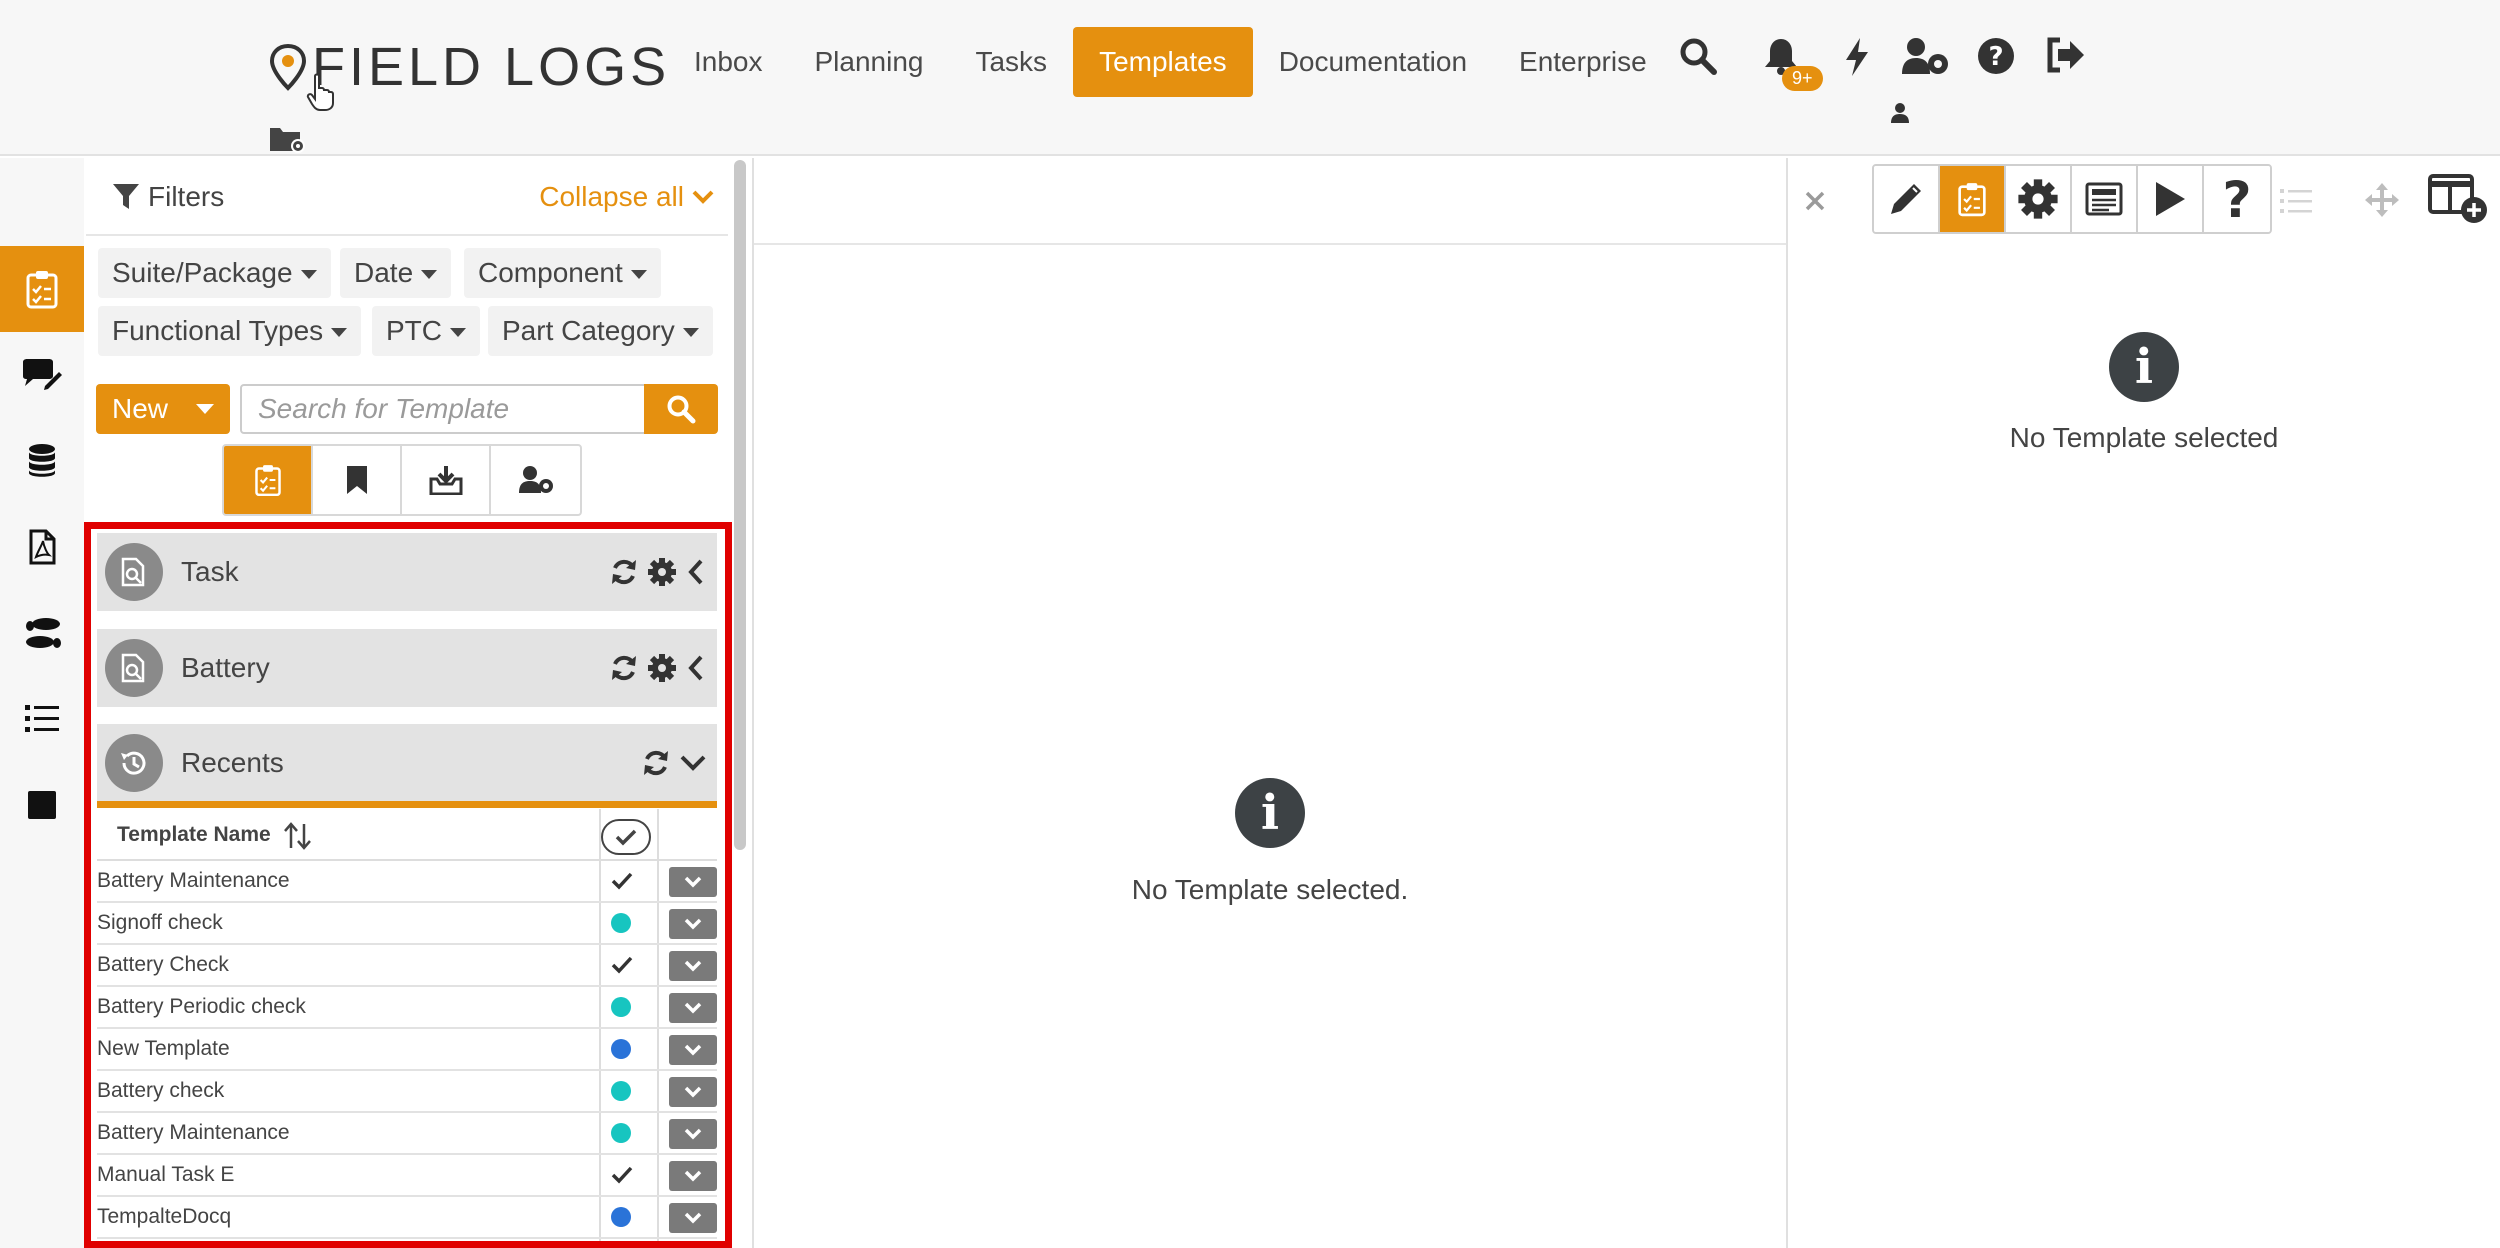 This screenshot has width=2500, height=1248. Describe the element at coordinates (728, 62) in the screenshot. I see `nav-inbox: Inbox` at that location.